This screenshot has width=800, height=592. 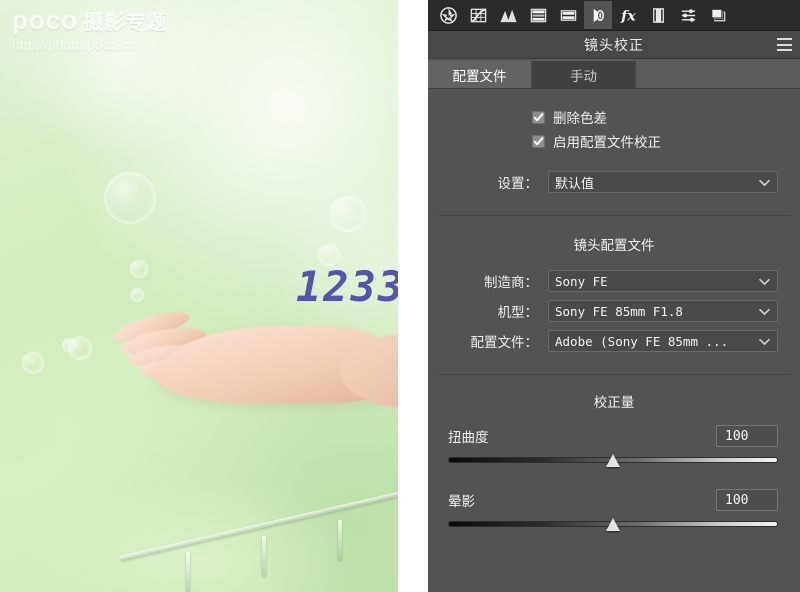 I want to click on develop-module-toolbar: fx, so click(x=614, y=15).